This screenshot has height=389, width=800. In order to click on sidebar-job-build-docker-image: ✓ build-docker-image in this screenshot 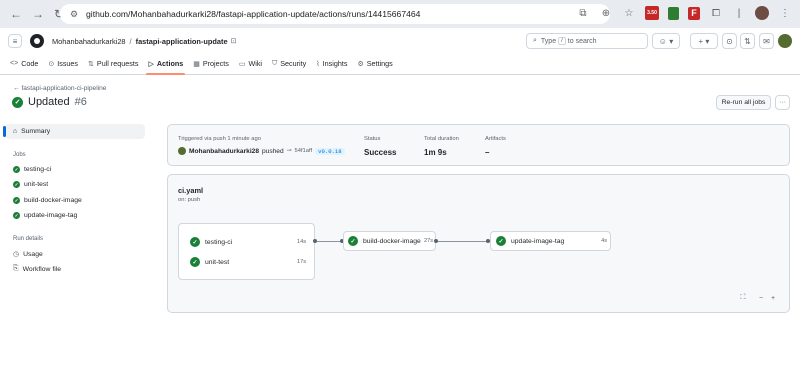, I will do `click(47, 200)`.